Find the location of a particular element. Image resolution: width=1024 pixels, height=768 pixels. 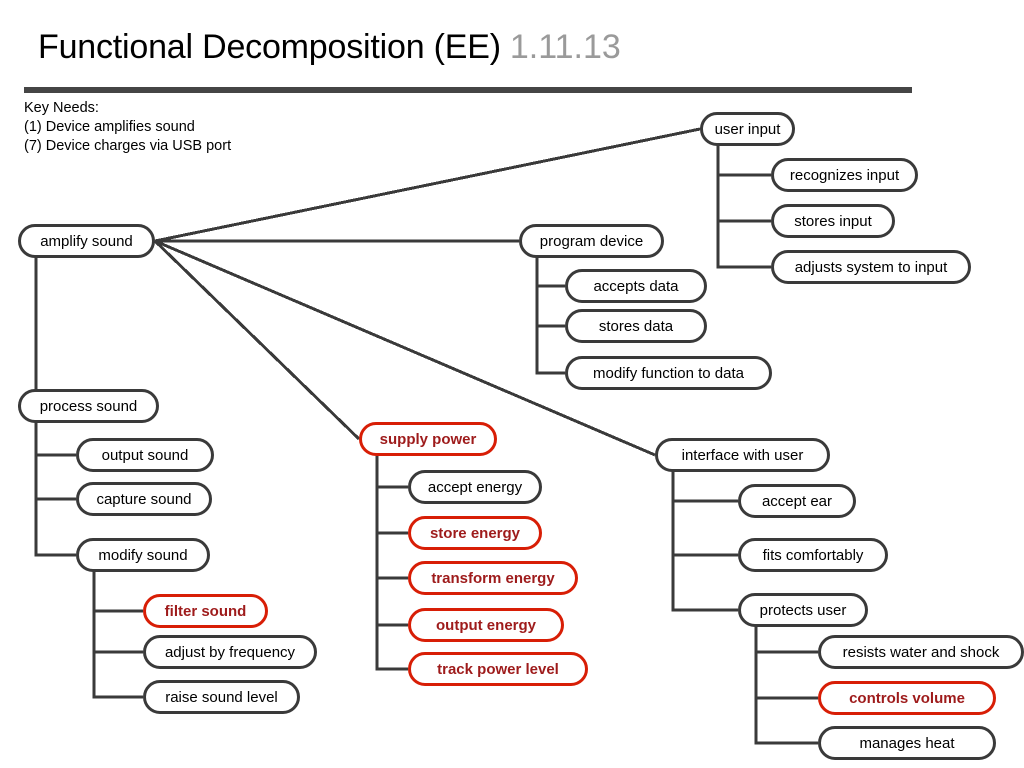

node-label: accept ear is located at coordinates (797, 501).